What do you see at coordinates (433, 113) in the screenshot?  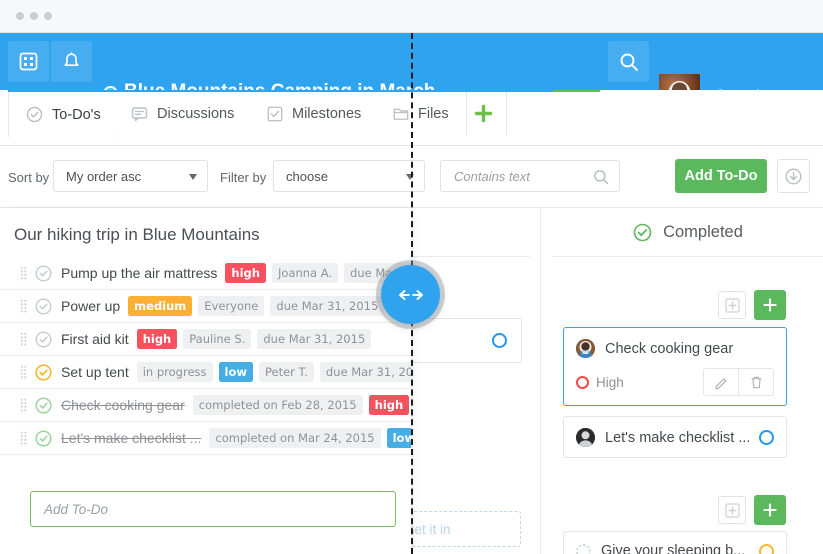 I see `tab-files-label: Files` at bounding box center [433, 113].